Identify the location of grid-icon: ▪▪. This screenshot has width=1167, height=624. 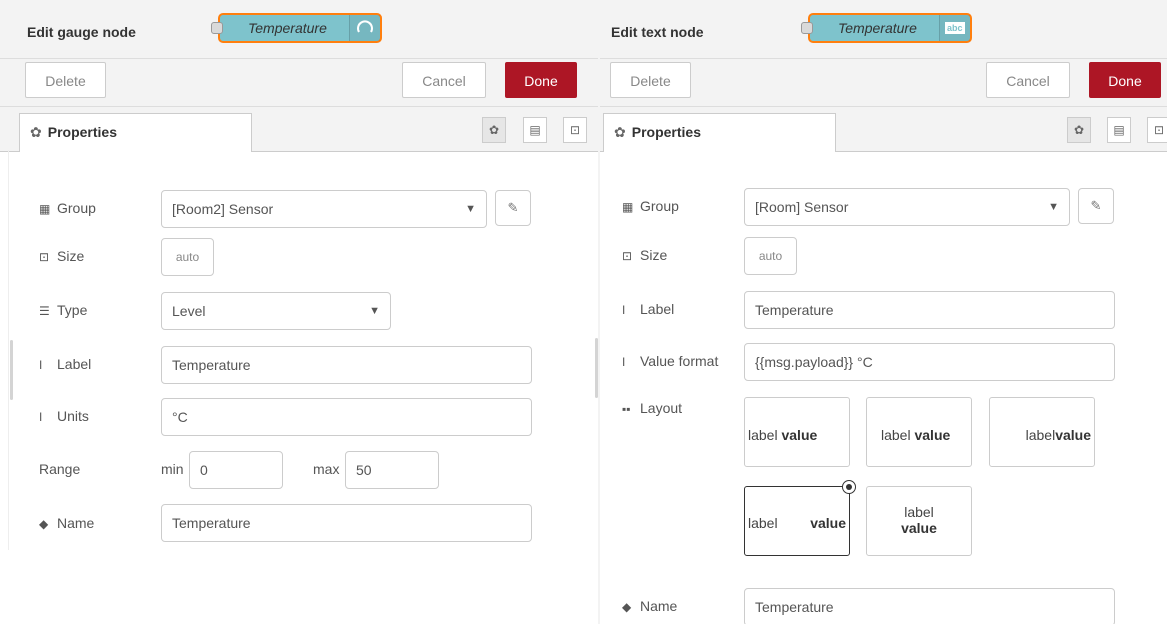
(626, 409).